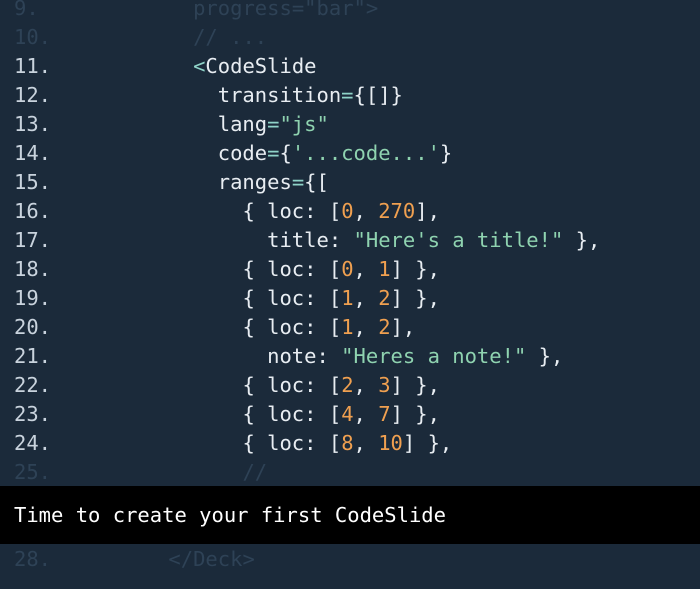  Describe the element at coordinates (316, 182) in the screenshot. I see `code-token: {[` at that location.